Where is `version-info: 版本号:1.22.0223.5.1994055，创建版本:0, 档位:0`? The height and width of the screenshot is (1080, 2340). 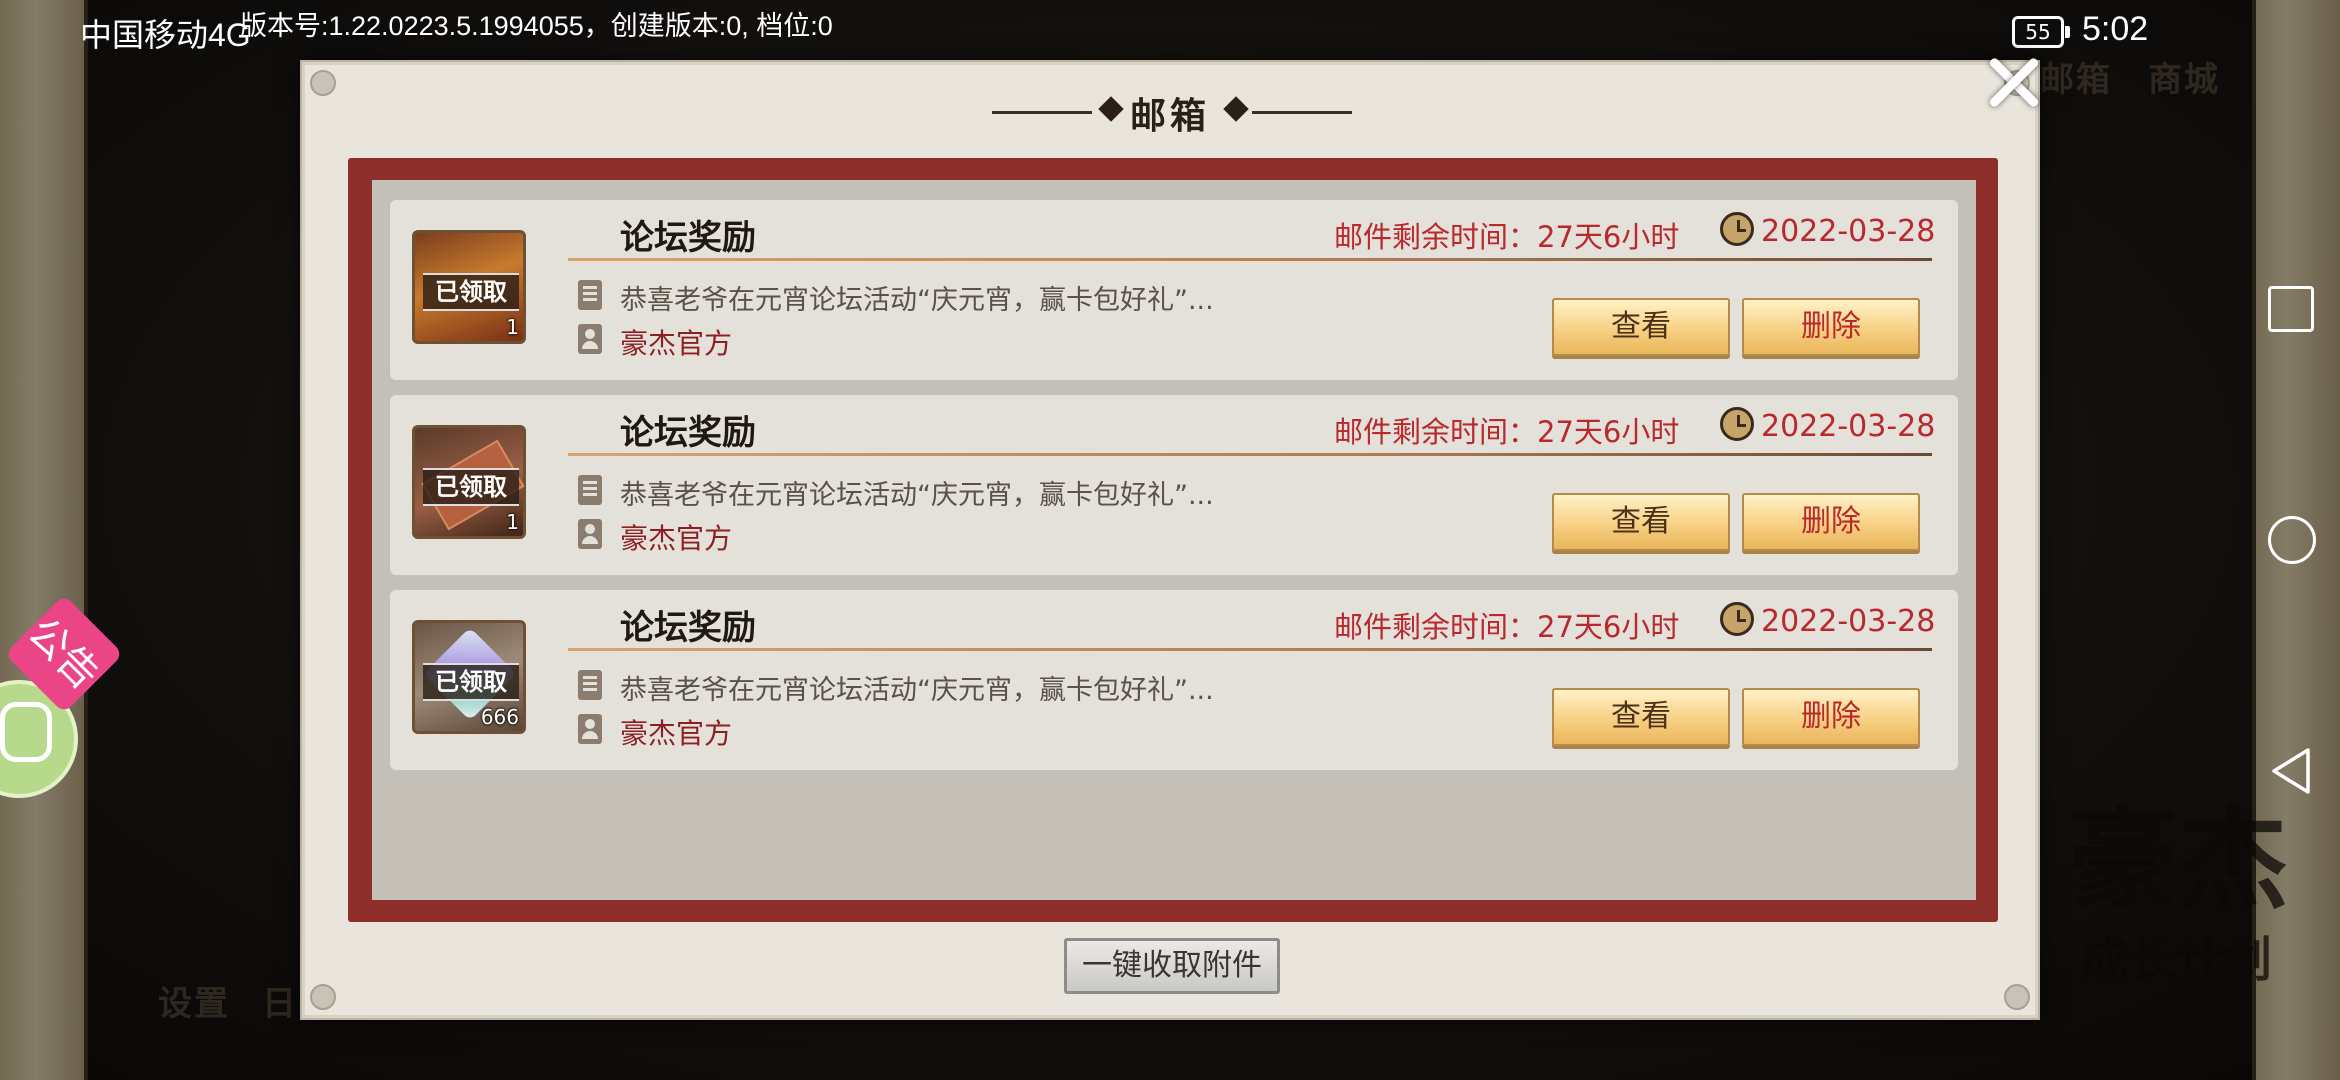 version-info: 版本号:1.22.0223.5.1994055，创建版本:0, 档位:0 is located at coordinates (536, 26).